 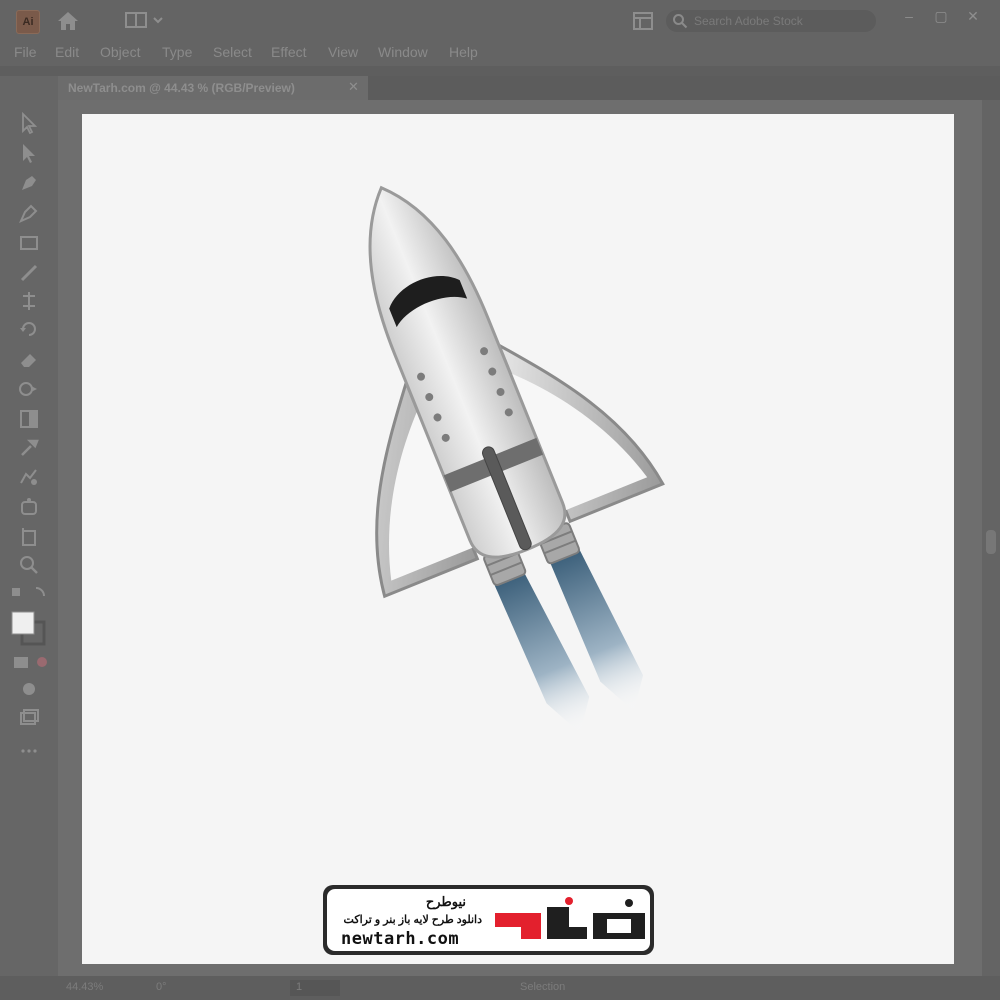 What do you see at coordinates (412, 920) in the screenshot?
I see `watermark-tagline: دانلود طرح لایه باز بنر و تراکت` at bounding box center [412, 920].